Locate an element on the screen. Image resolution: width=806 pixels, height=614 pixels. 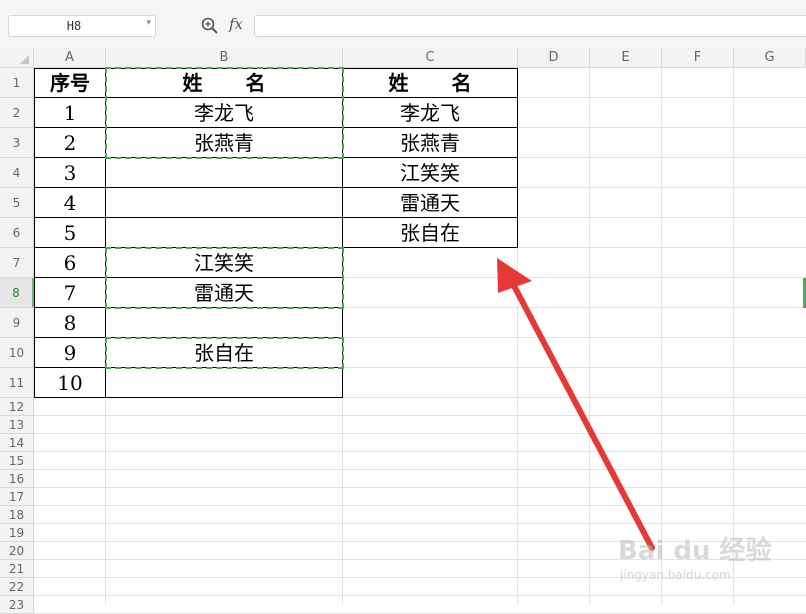
cell-seq: 9 is located at coordinates (70, 353).